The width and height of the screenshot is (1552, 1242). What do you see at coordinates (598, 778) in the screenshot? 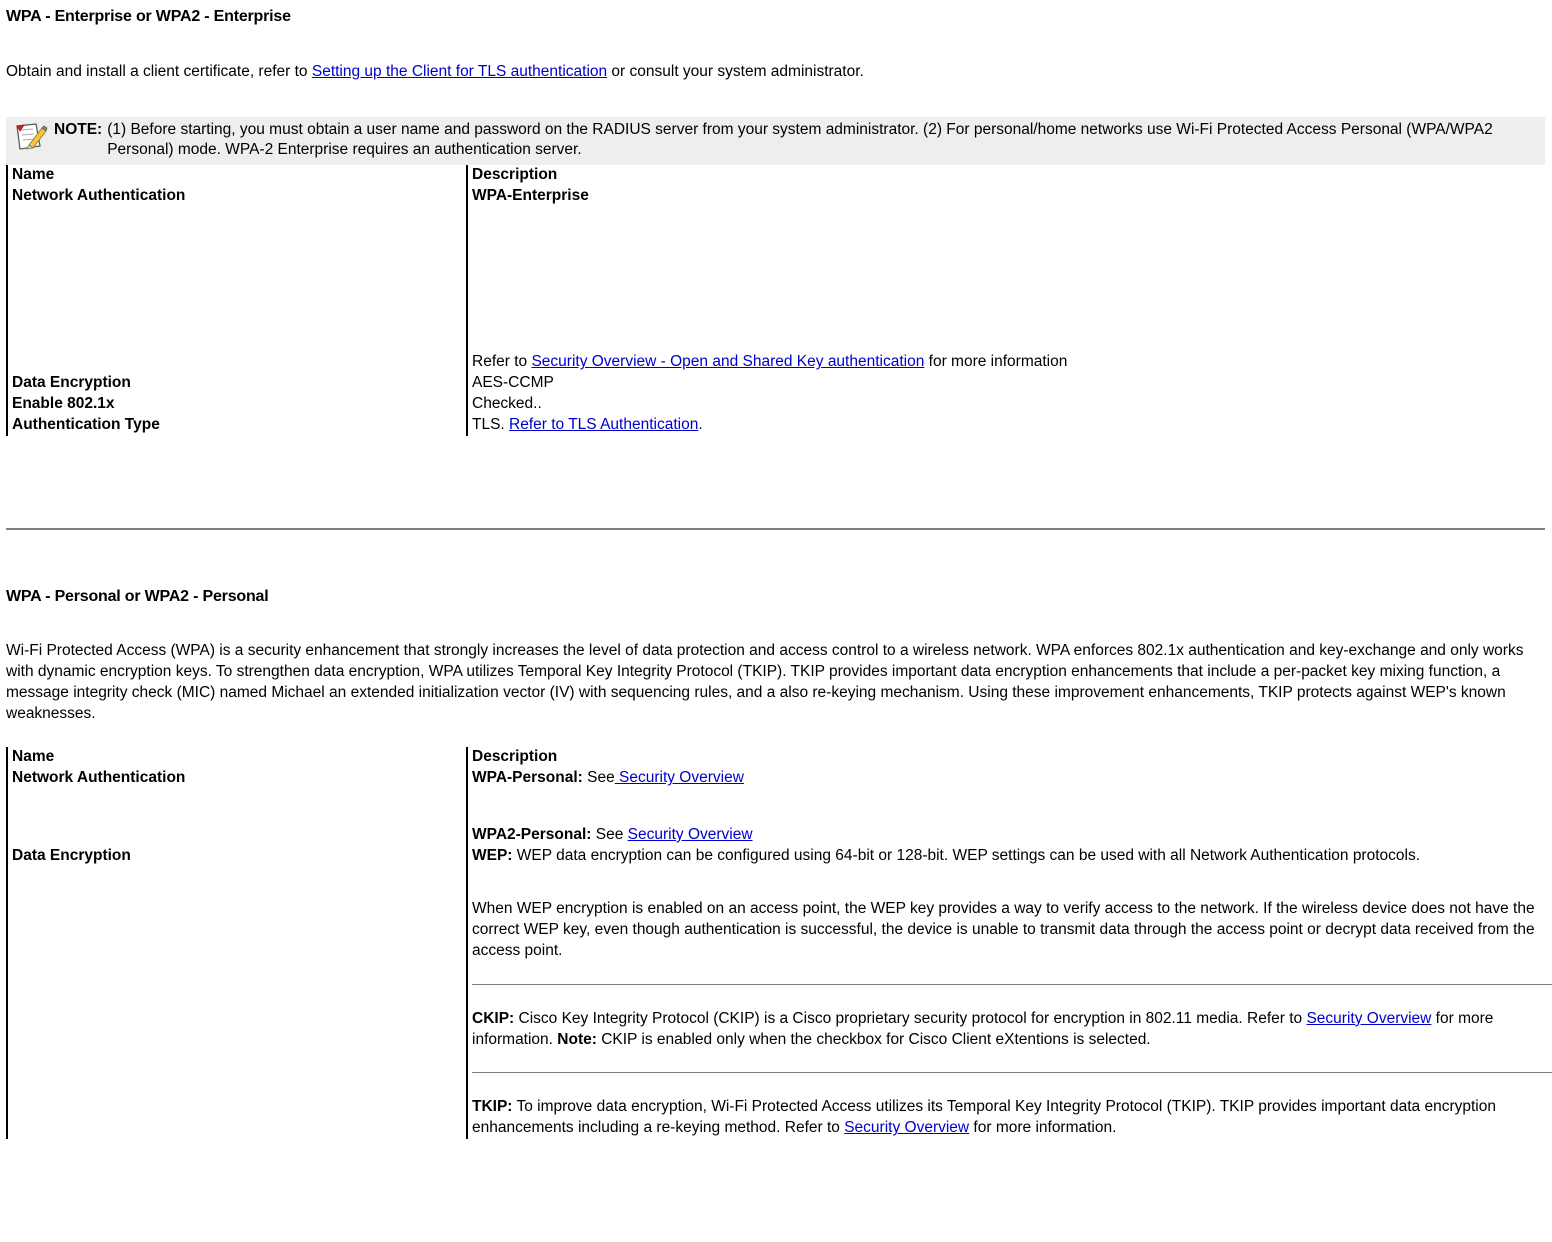
I see `wpa-personal-text: See` at bounding box center [598, 778].